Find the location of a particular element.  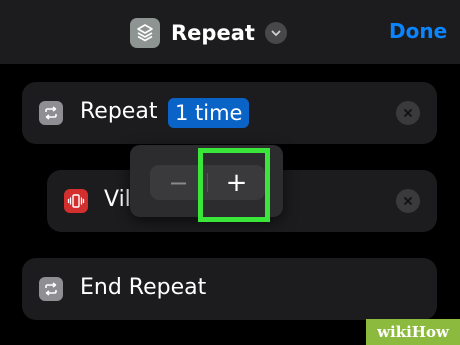

shortcut-layers-icon is located at coordinates (145, 33).